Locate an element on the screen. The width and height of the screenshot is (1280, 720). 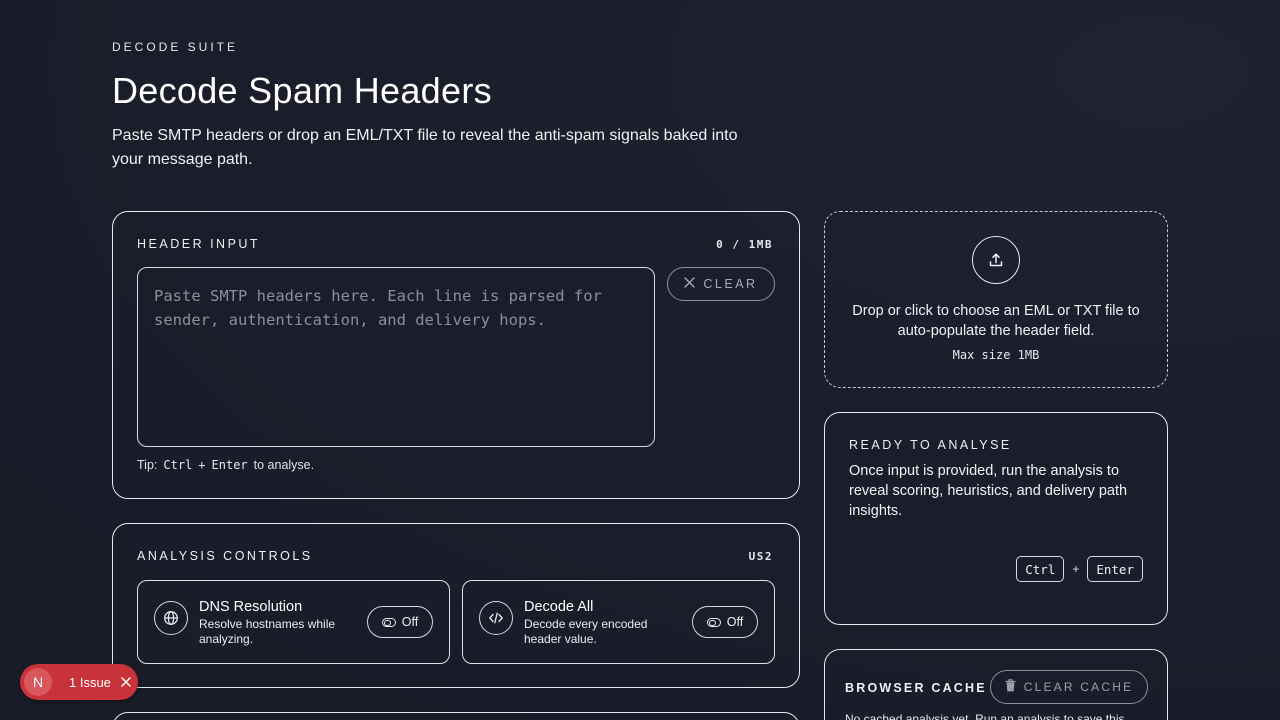
dns-resolution-description: Resolve hostnames while analyzing. is located at coordinates (267, 631).